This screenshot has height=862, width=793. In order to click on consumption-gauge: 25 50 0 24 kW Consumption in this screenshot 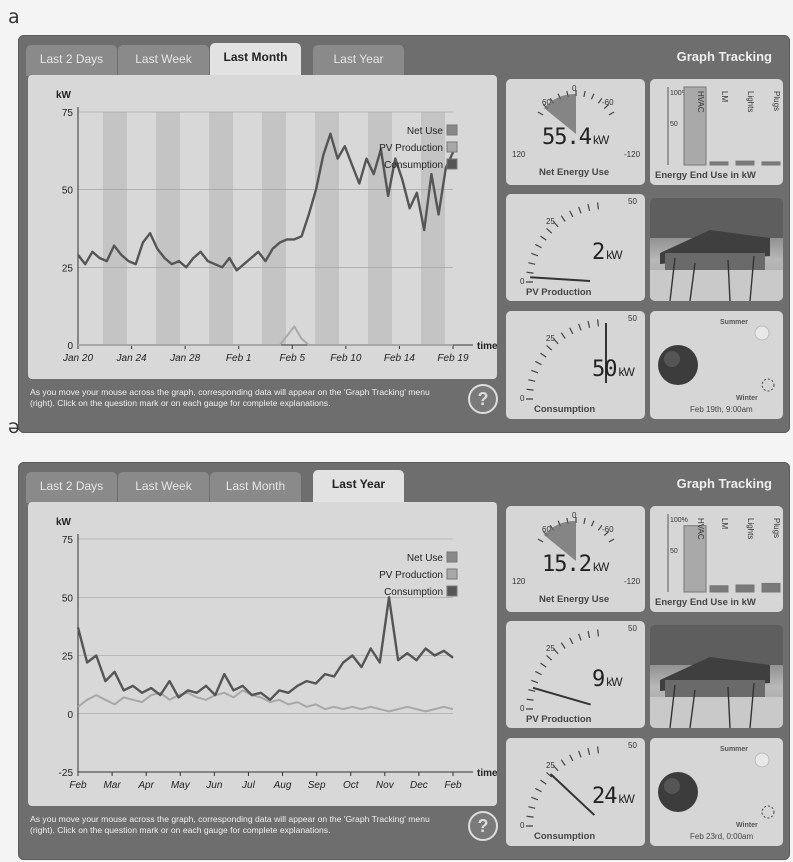, I will do `click(575, 792)`.